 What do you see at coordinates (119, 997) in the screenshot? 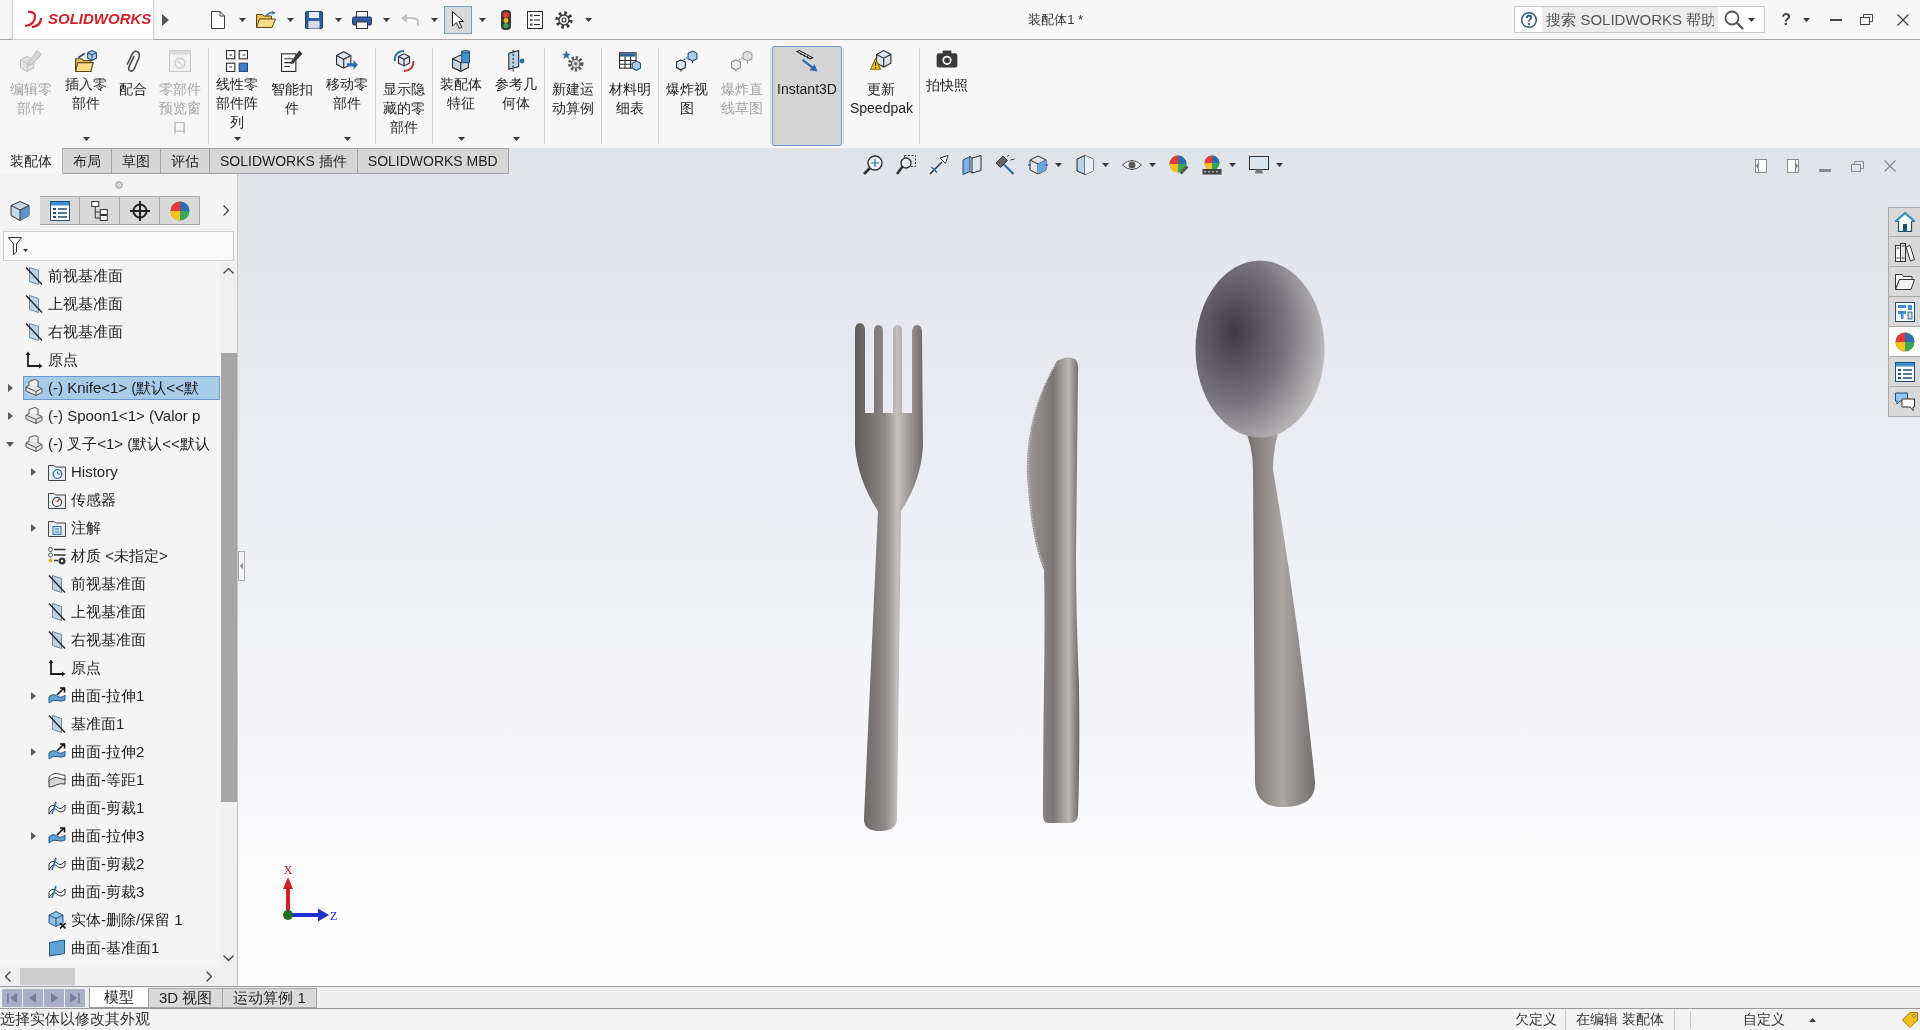
I see `sheet-tab: 模型` at bounding box center [119, 997].